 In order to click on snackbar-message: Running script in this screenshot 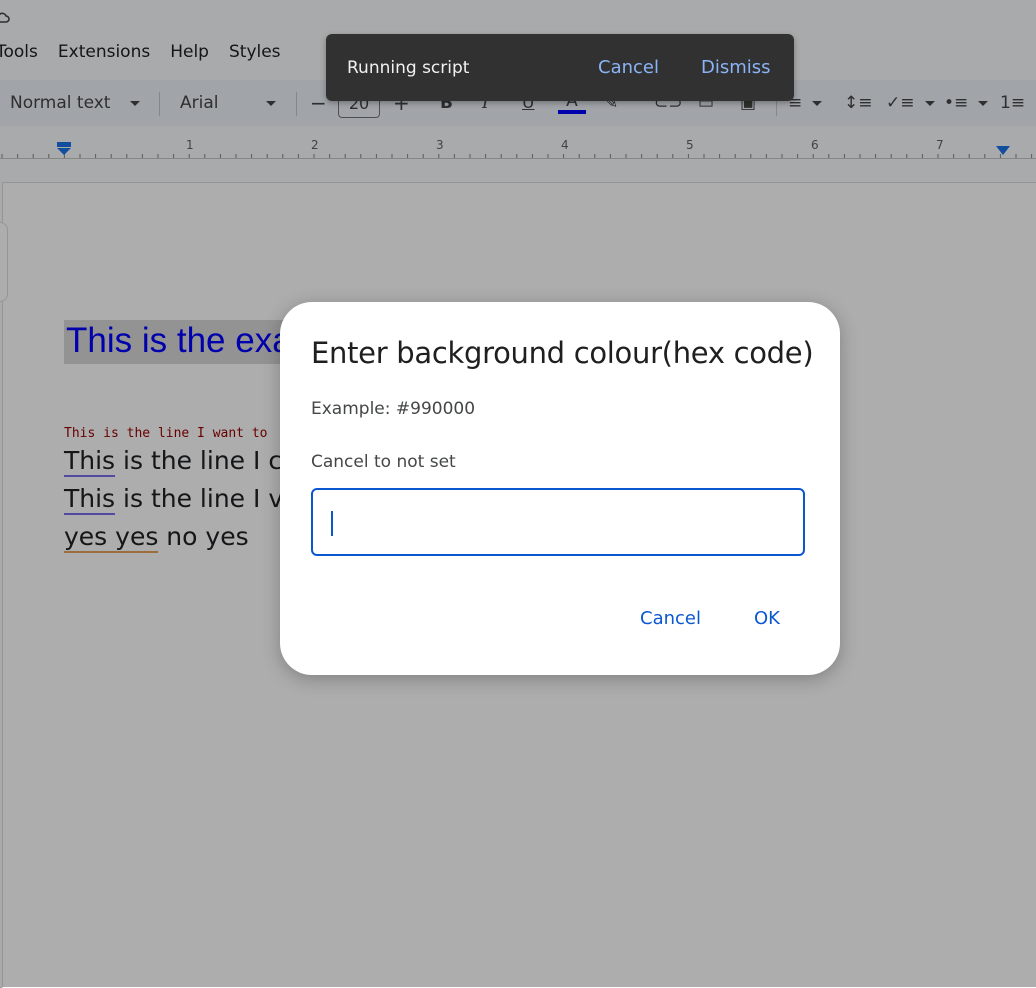, I will do `click(408, 68)`.